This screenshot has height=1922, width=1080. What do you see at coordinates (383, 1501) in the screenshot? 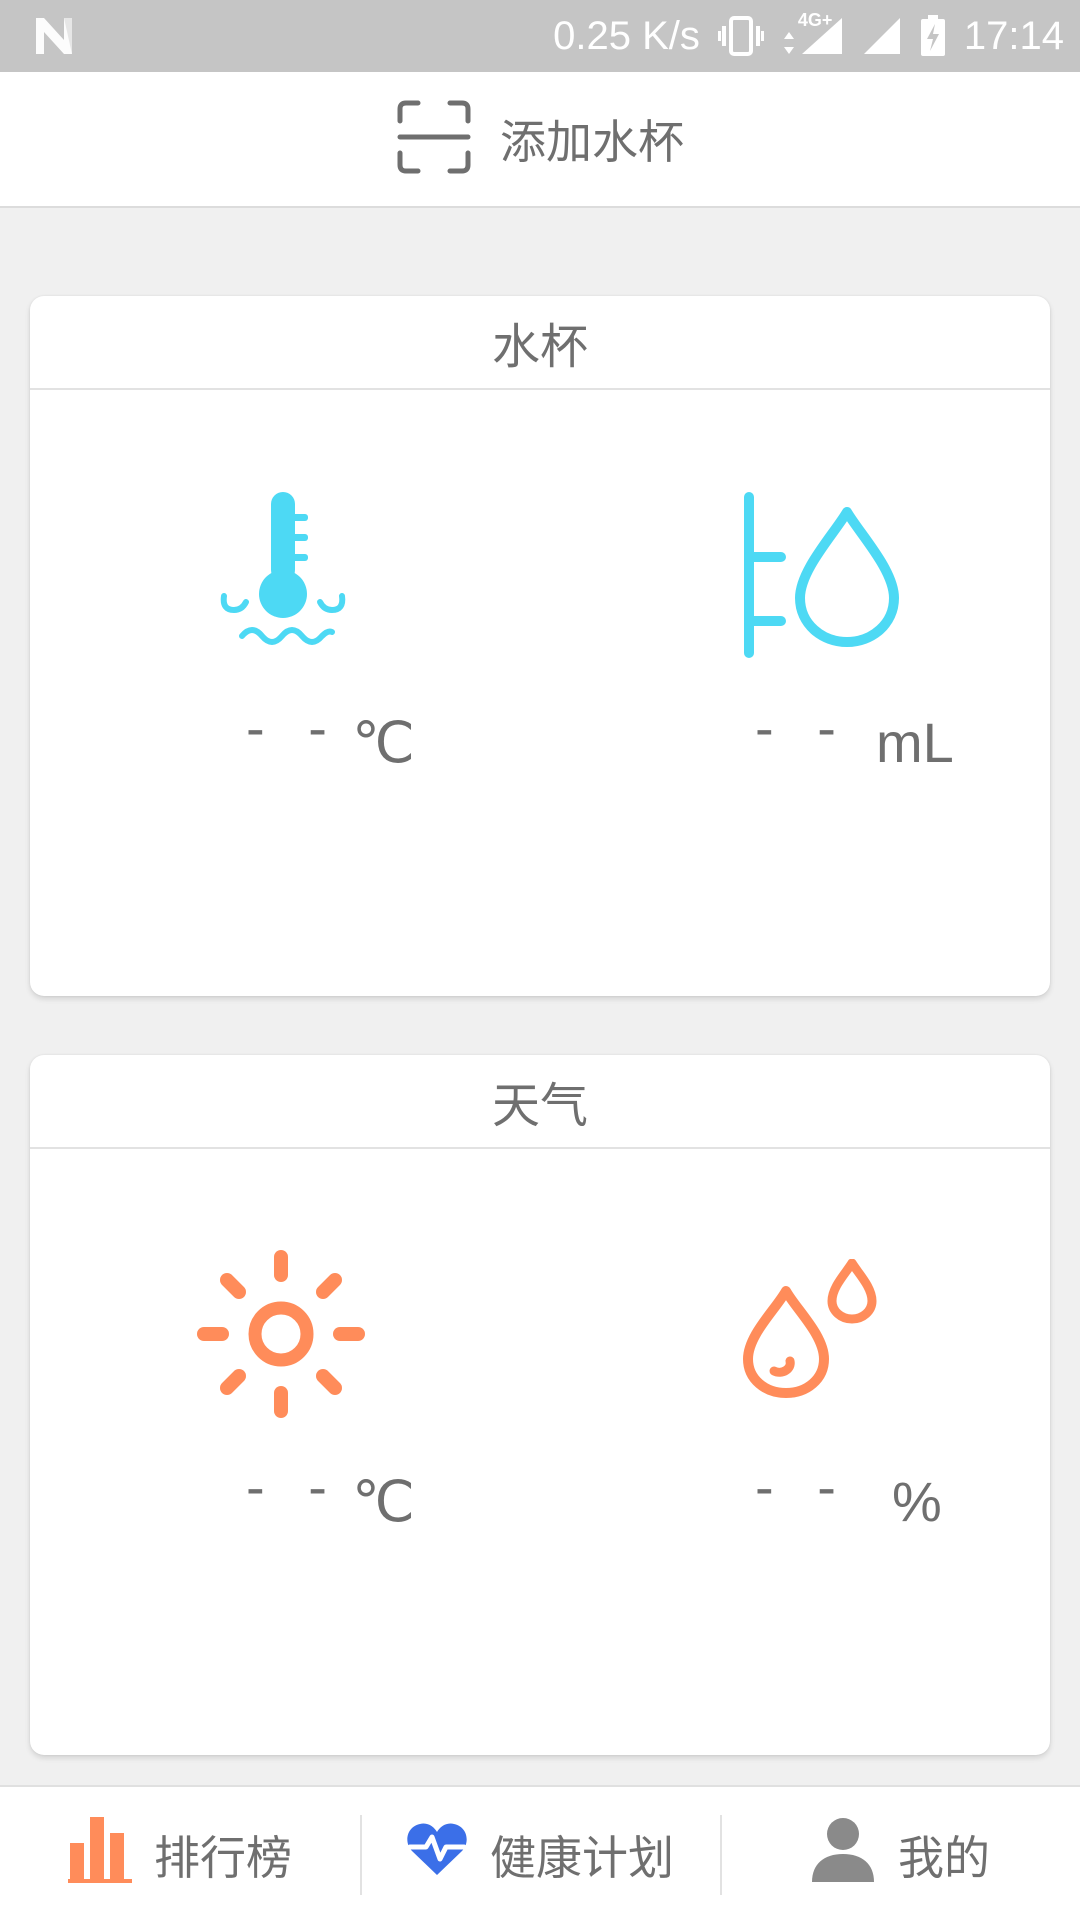
I see `weather-temperature-unit: ℃` at bounding box center [383, 1501].